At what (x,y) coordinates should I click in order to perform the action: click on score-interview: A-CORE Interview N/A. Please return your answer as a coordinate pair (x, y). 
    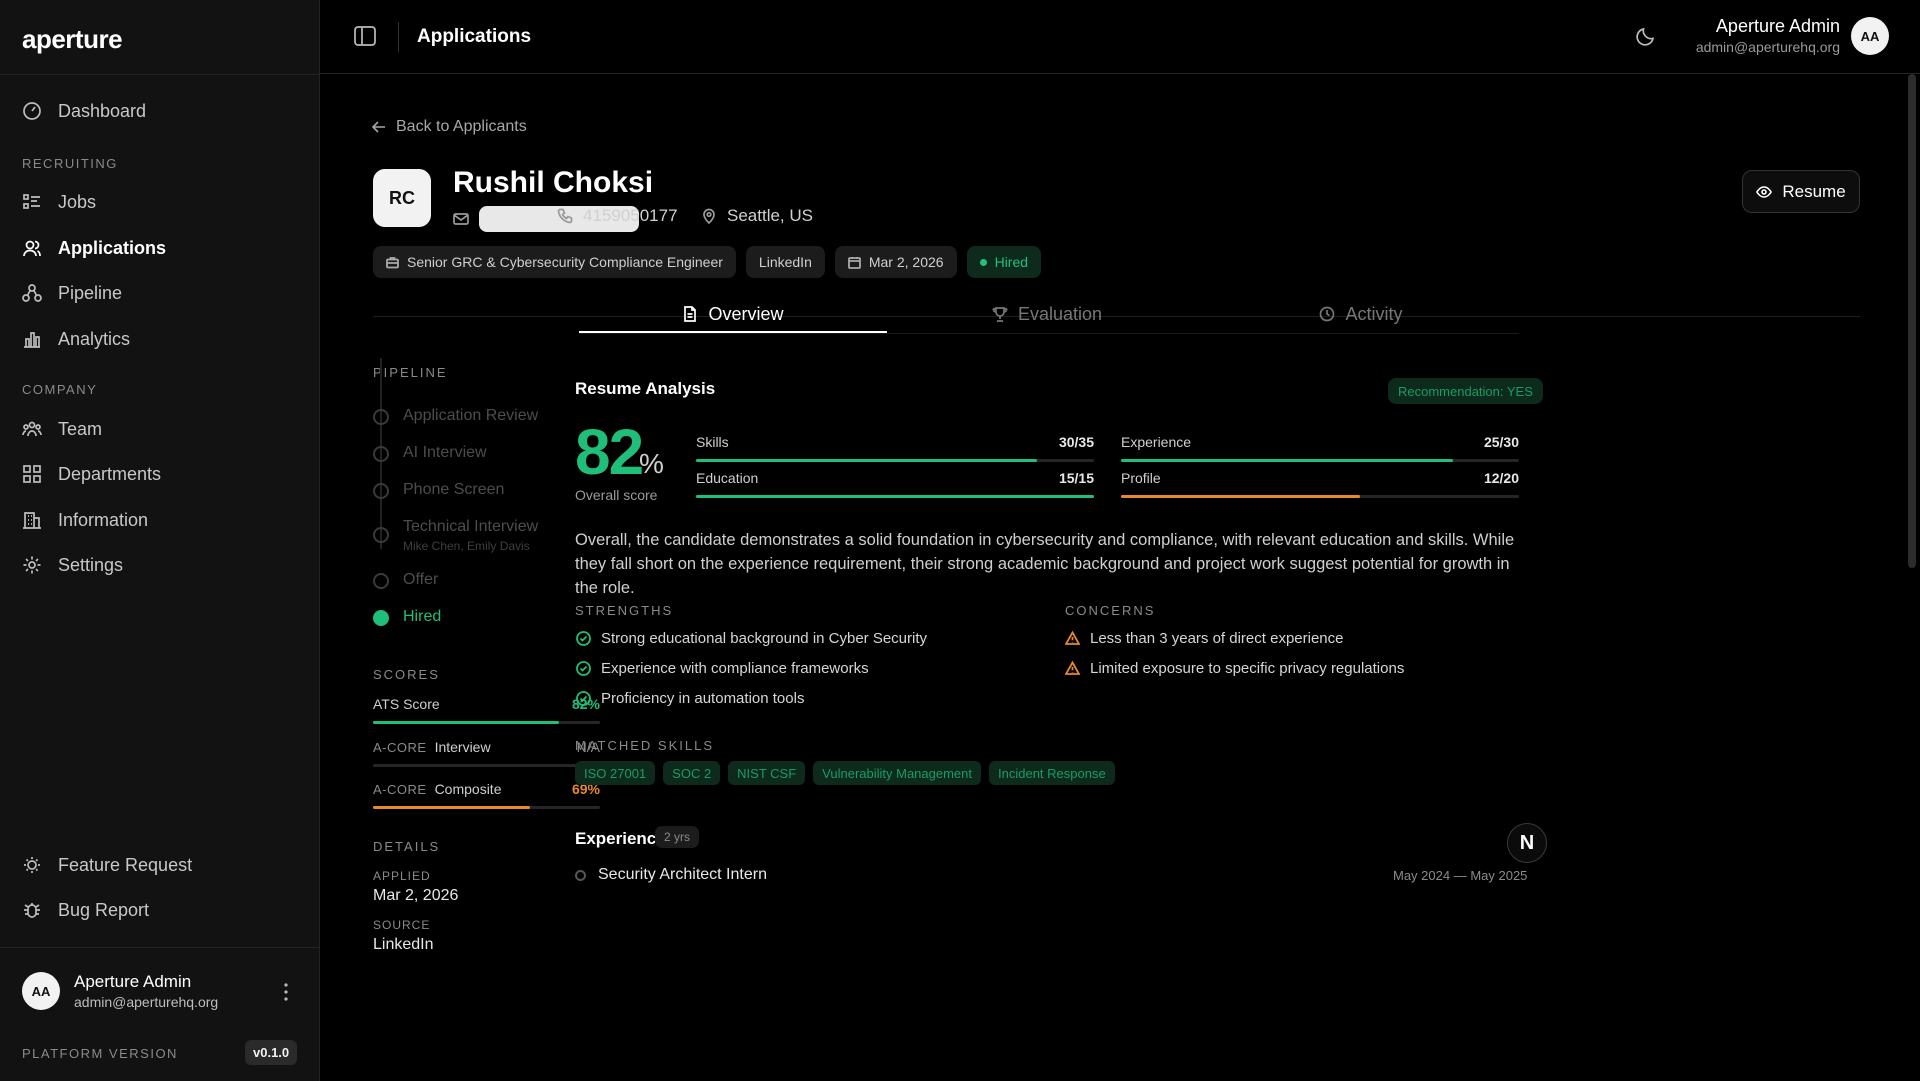
    Looking at the image, I should click on (486, 753).